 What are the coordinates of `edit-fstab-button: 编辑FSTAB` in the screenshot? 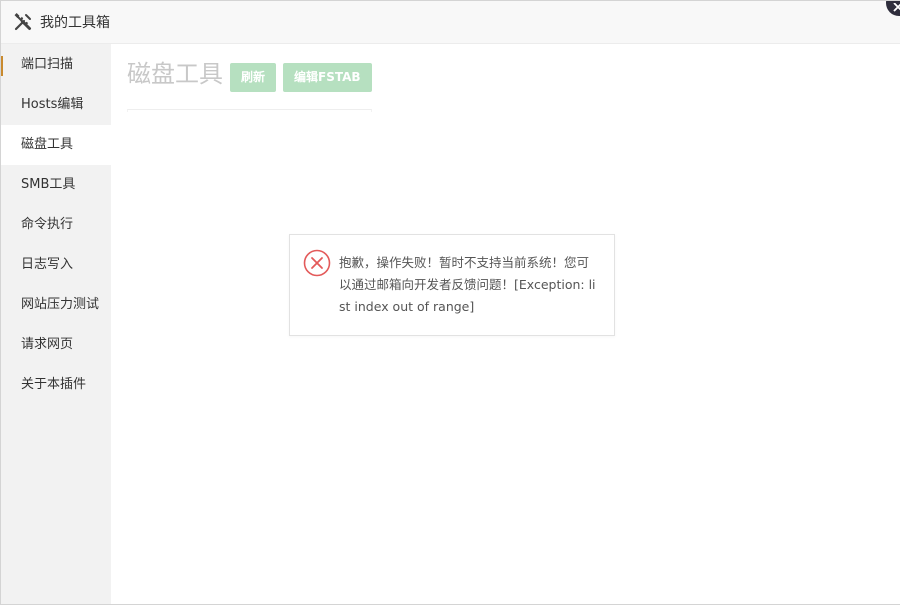 It's located at (327, 77).